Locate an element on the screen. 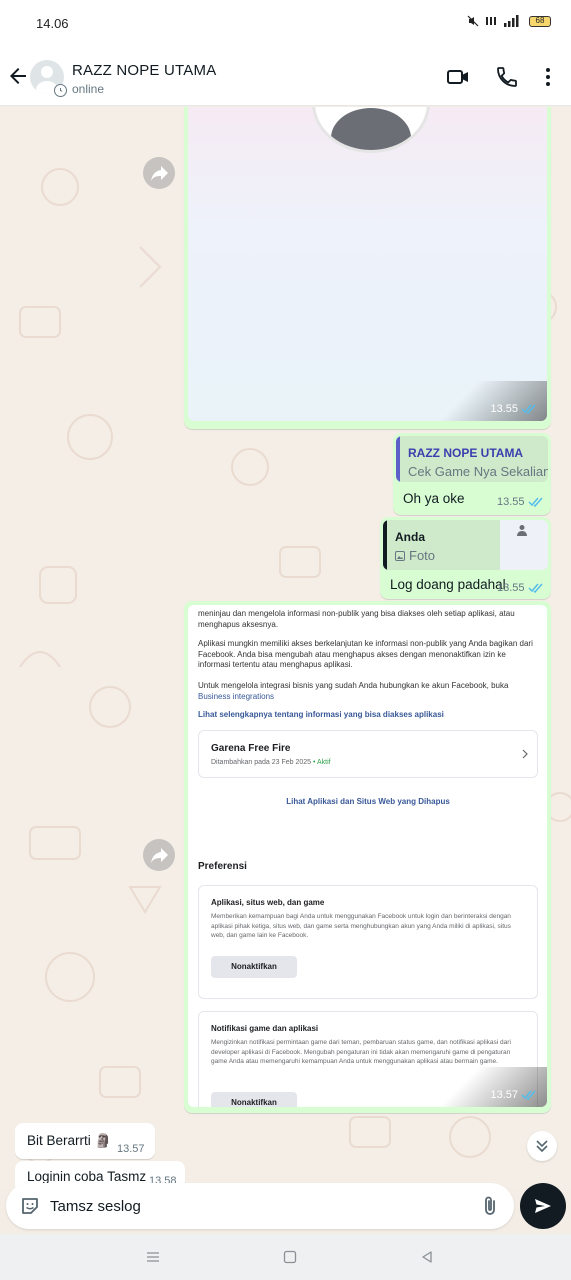 The image size is (571, 1280). contact-status: online is located at coordinates (88, 89).